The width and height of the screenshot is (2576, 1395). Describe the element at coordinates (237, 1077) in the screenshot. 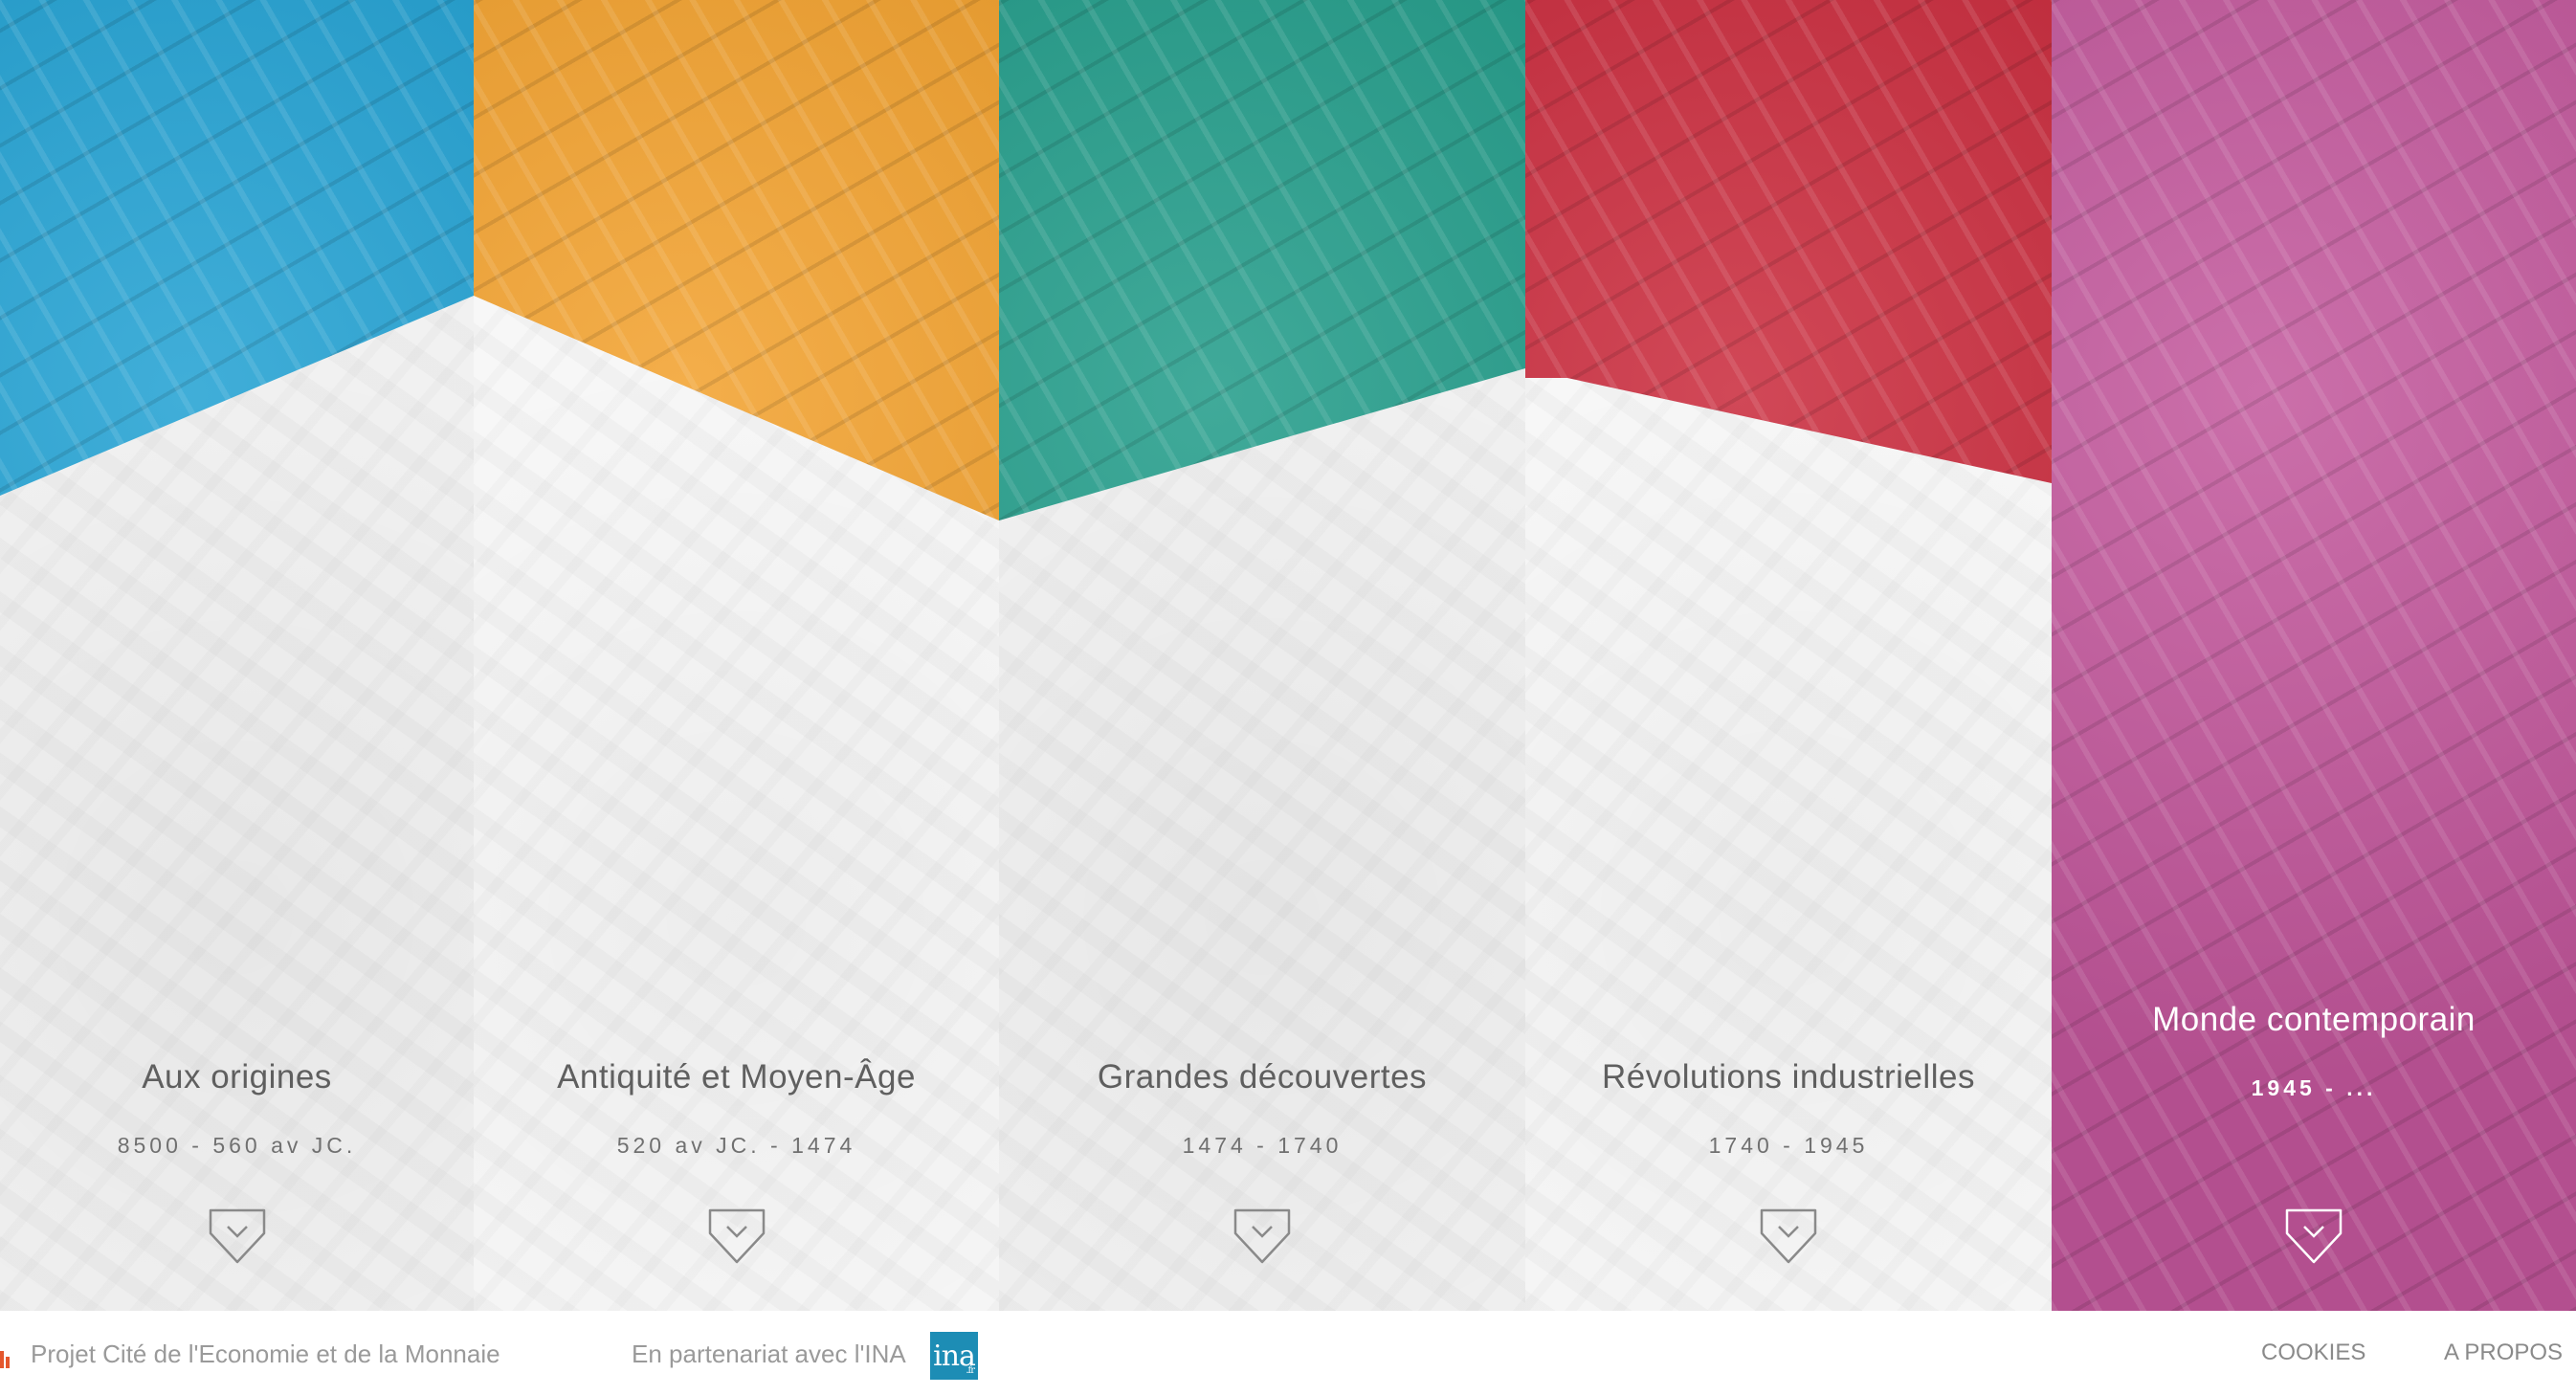

I see `period-title: Aux origines` at that location.